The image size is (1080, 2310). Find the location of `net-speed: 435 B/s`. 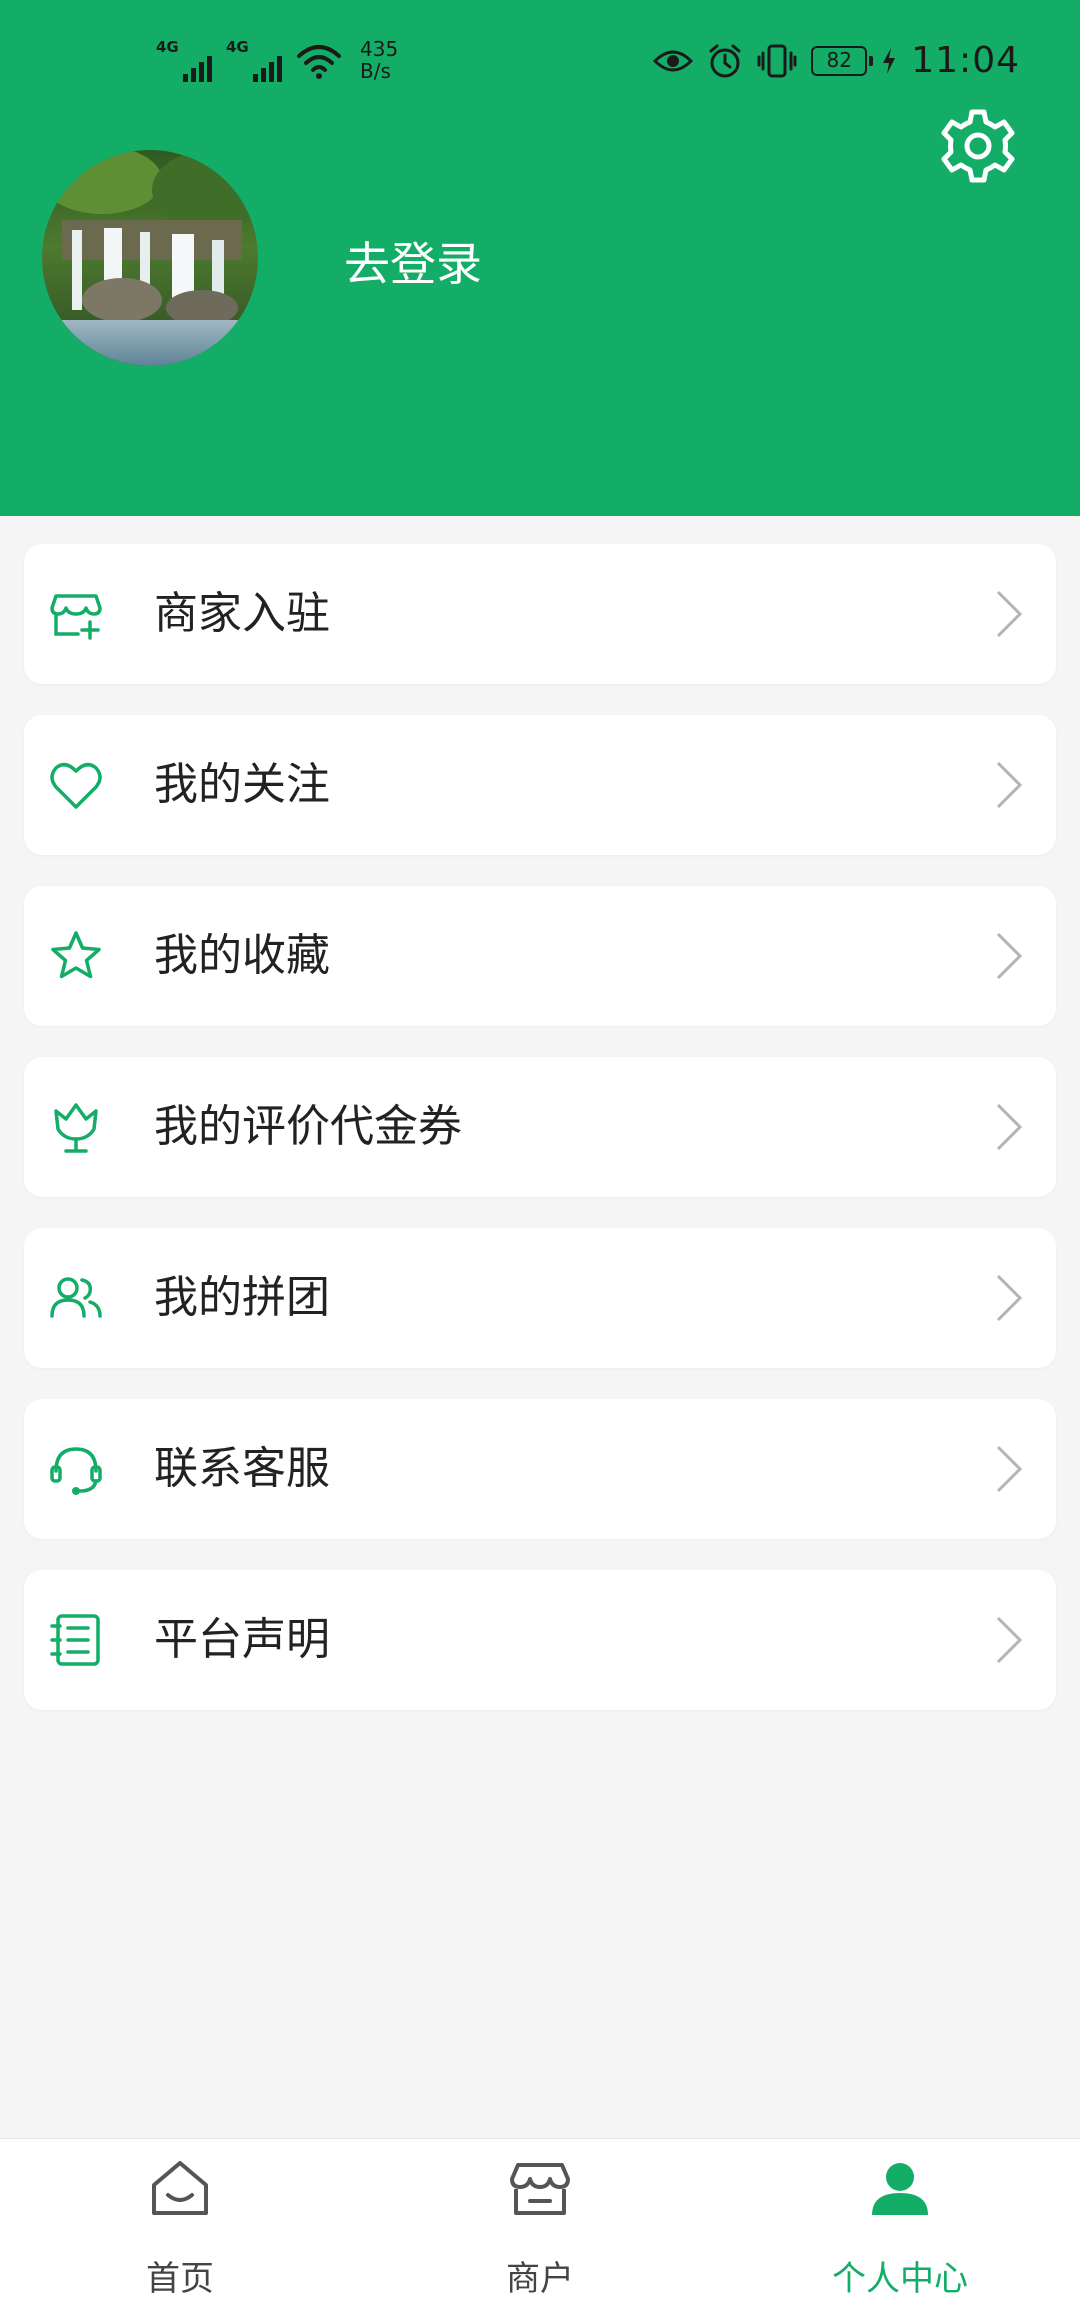

net-speed: 435 B/s is located at coordinates (379, 60).